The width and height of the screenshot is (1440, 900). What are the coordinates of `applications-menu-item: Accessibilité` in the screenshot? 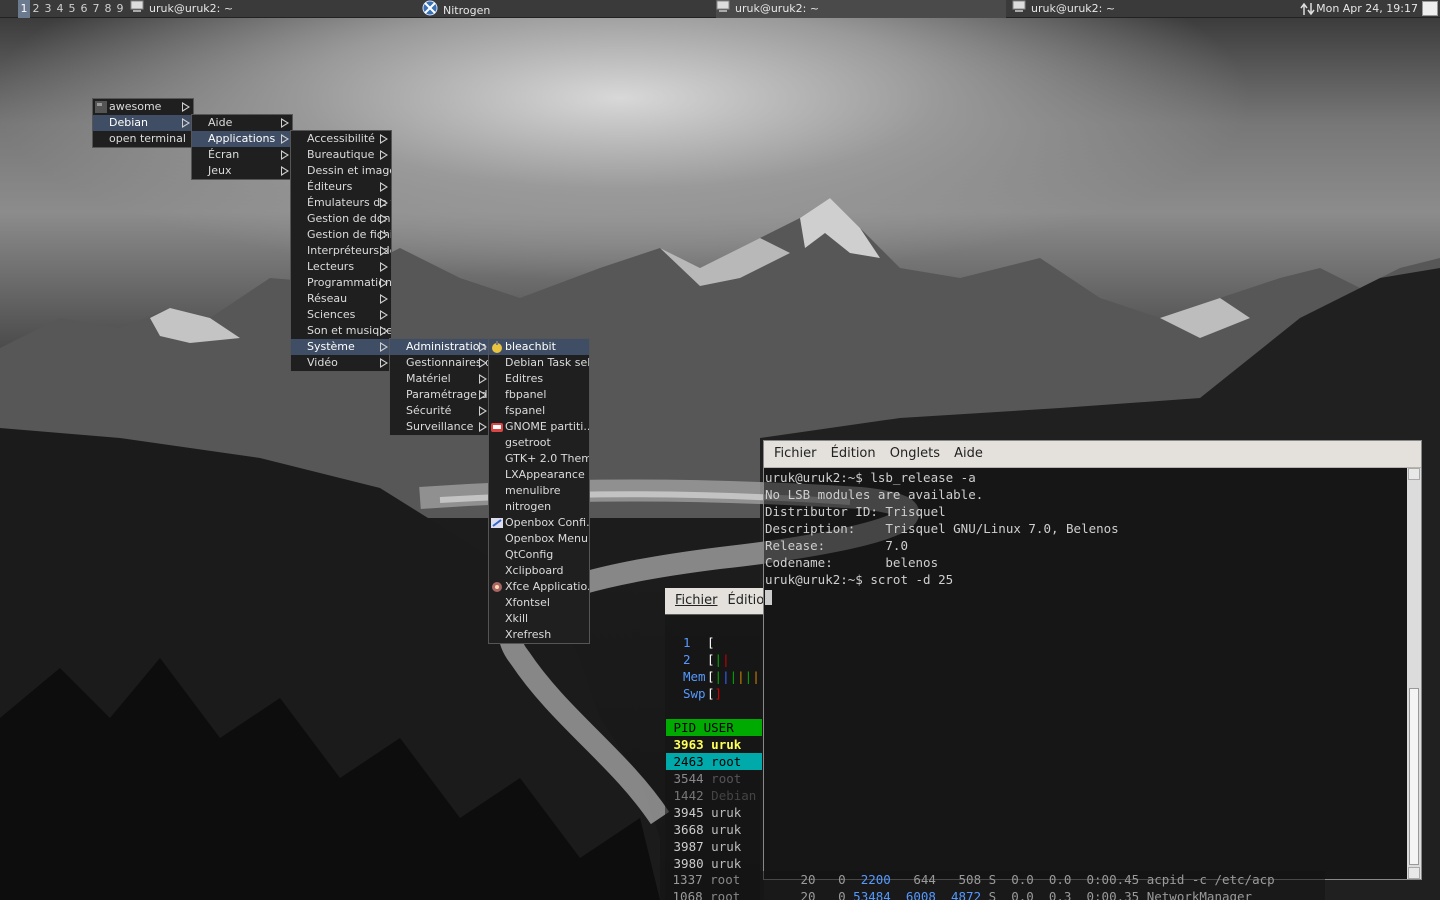 It's located at (341, 139).